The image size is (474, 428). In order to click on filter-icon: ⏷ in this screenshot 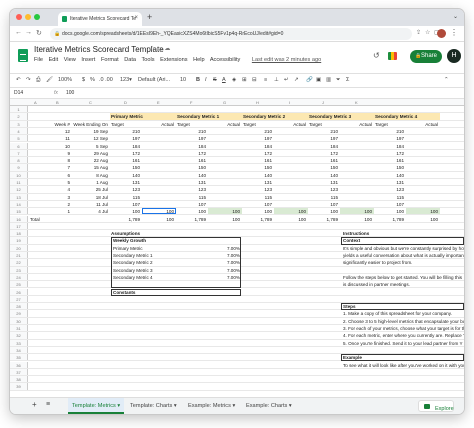, I will do `click(338, 80)`.